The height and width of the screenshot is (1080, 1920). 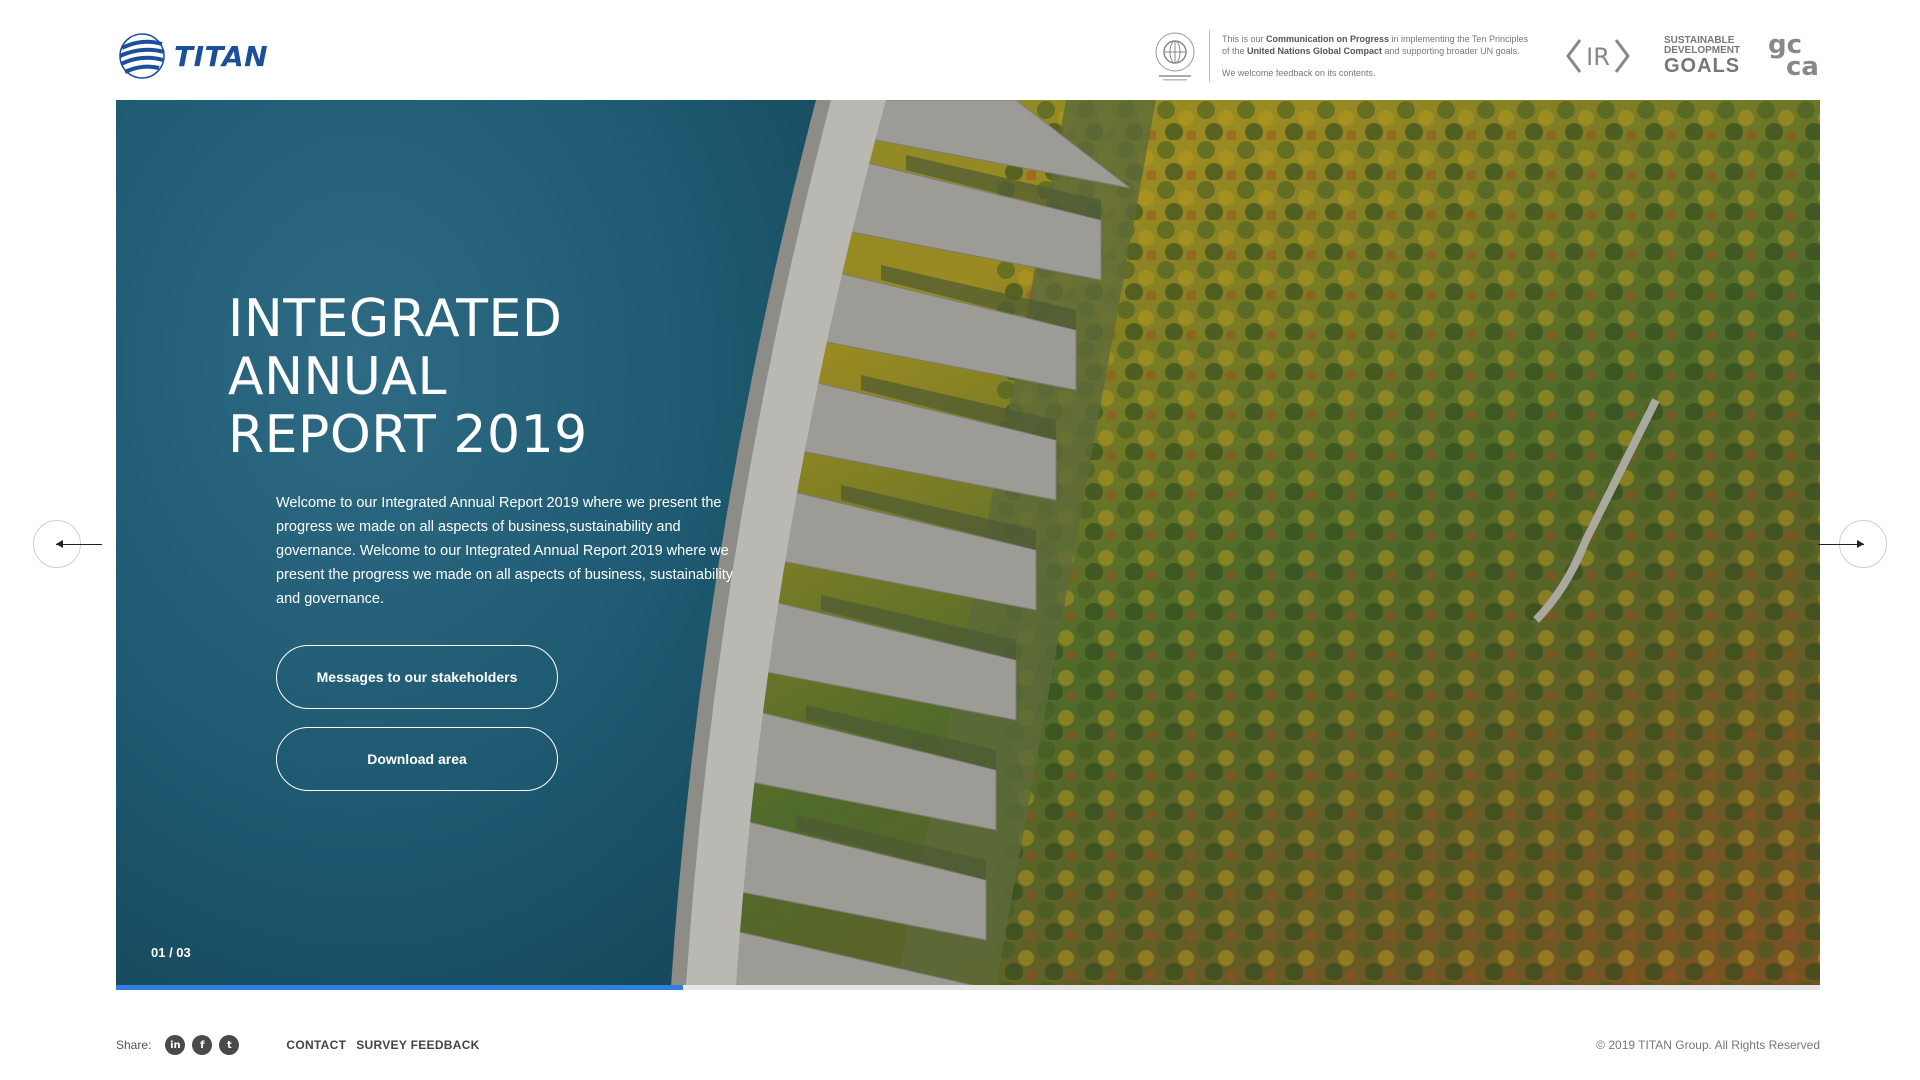 I want to click on hero-title-line-3: REPORT 2019, so click(x=408, y=435).